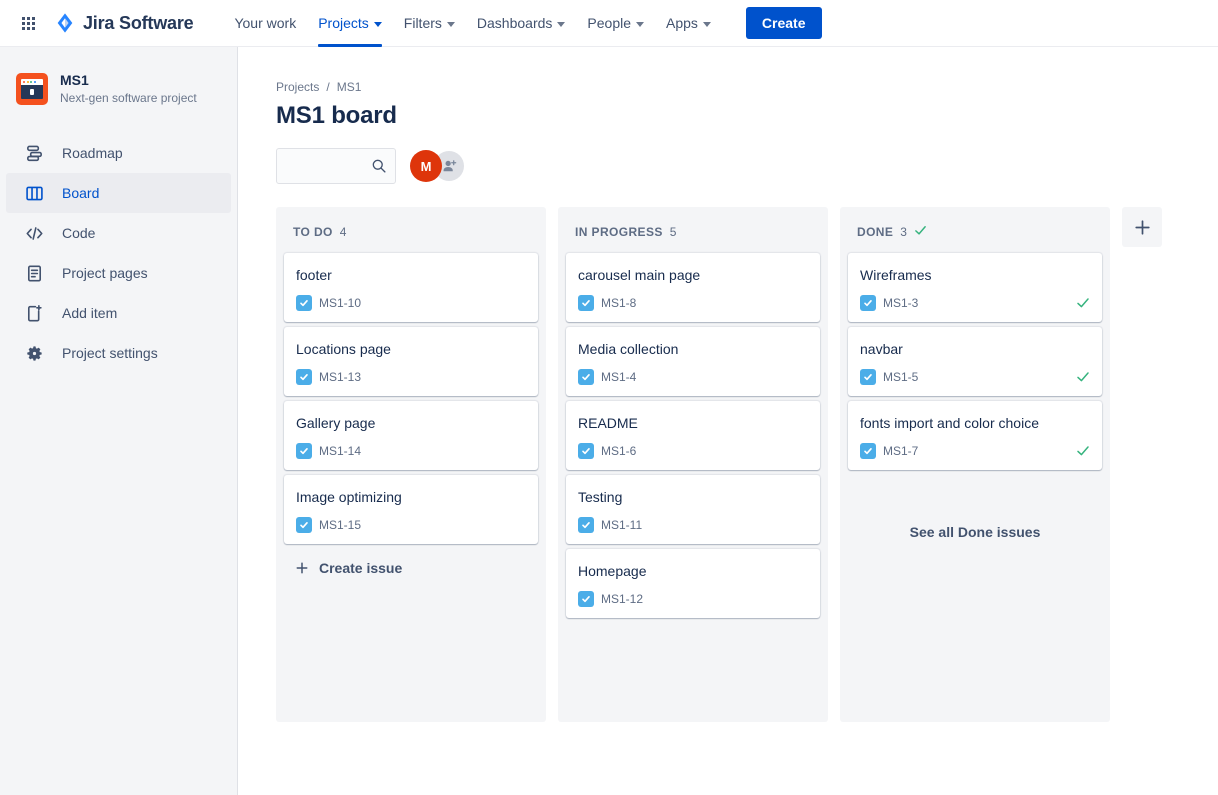 This screenshot has width=1218, height=795. Describe the element at coordinates (411, 361) in the screenshot. I see `issue-card: Locations page MS1-13` at that location.